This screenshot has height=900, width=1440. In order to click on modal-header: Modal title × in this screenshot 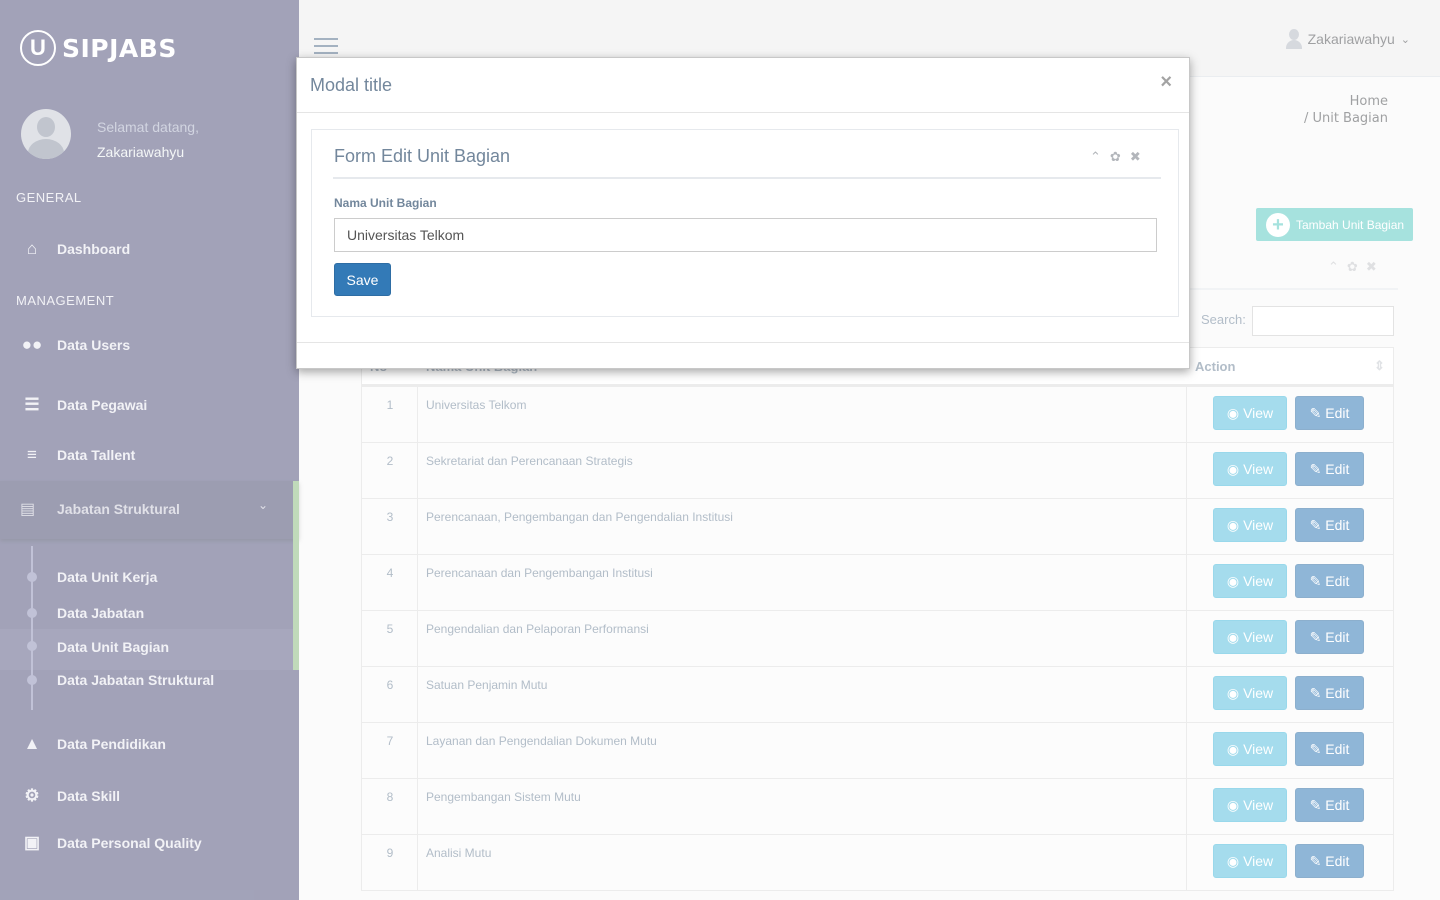, I will do `click(743, 85)`.